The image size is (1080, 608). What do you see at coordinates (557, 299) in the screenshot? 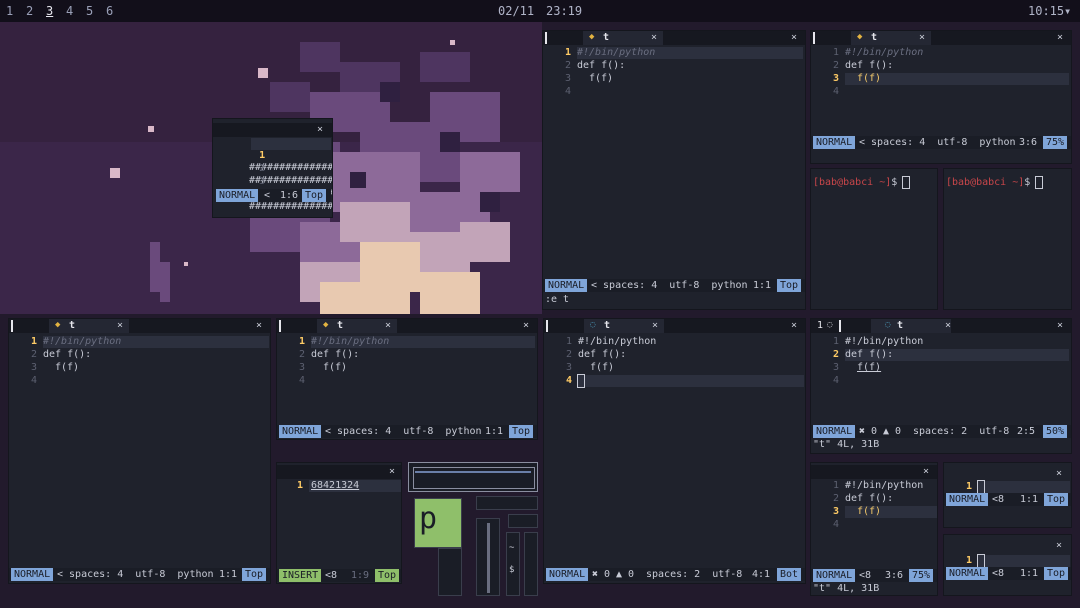
I see `command-line: :e t` at bounding box center [557, 299].